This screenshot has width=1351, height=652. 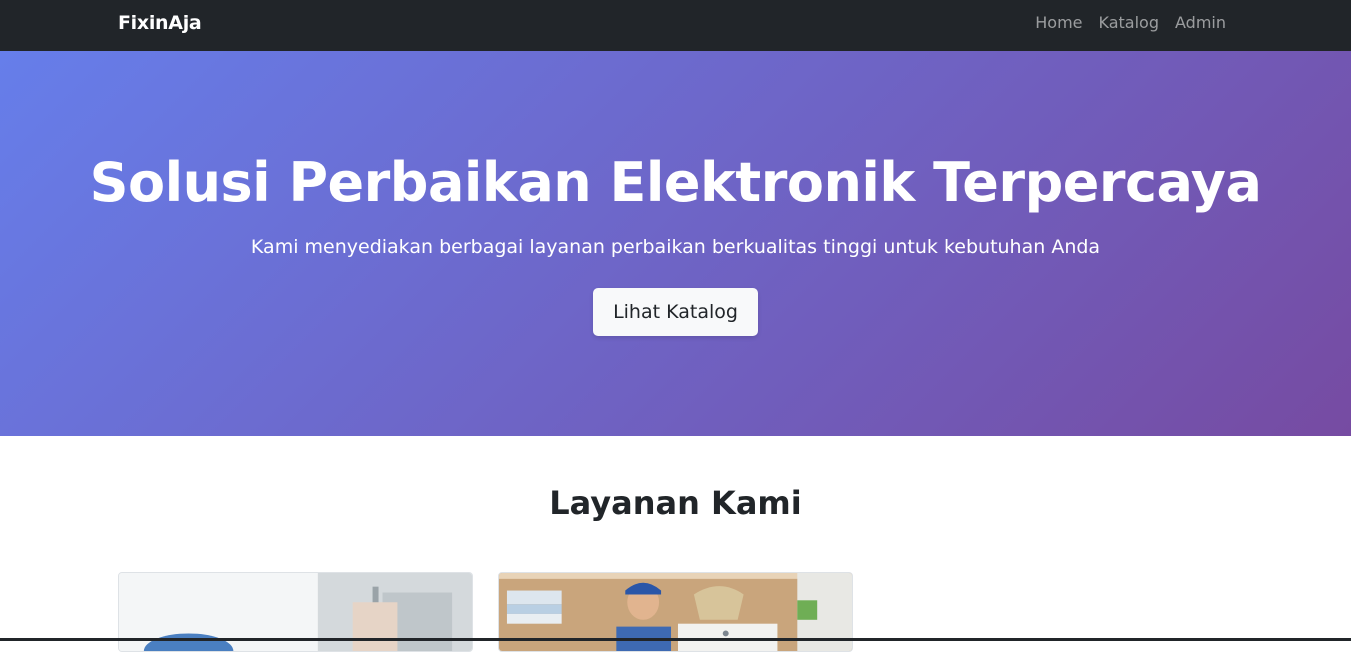 I want to click on services-title: Layanan Kami, so click(x=675, y=503).